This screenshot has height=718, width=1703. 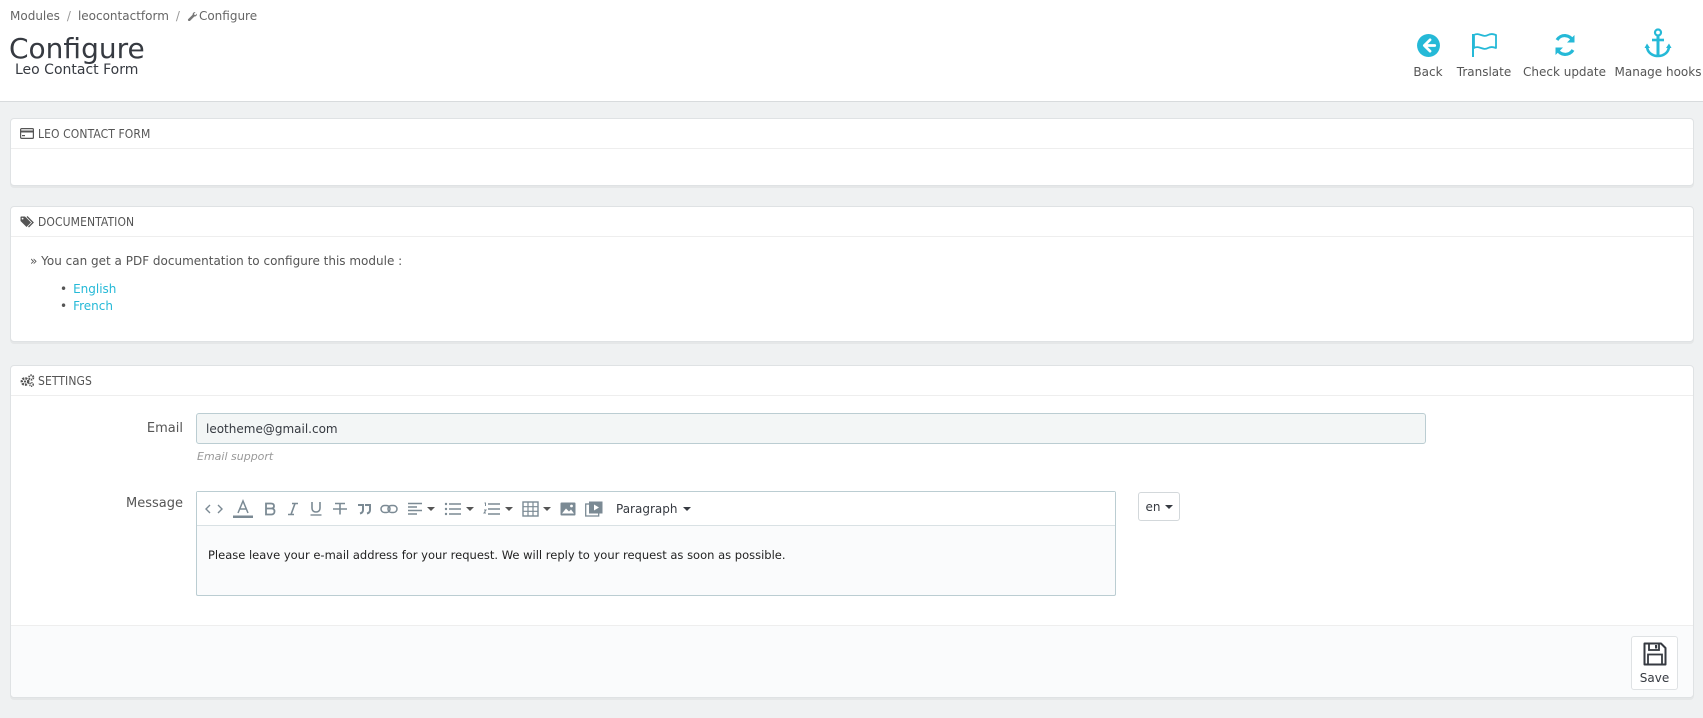 I want to click on documentation-links: English French, so click(x=88, y=297).